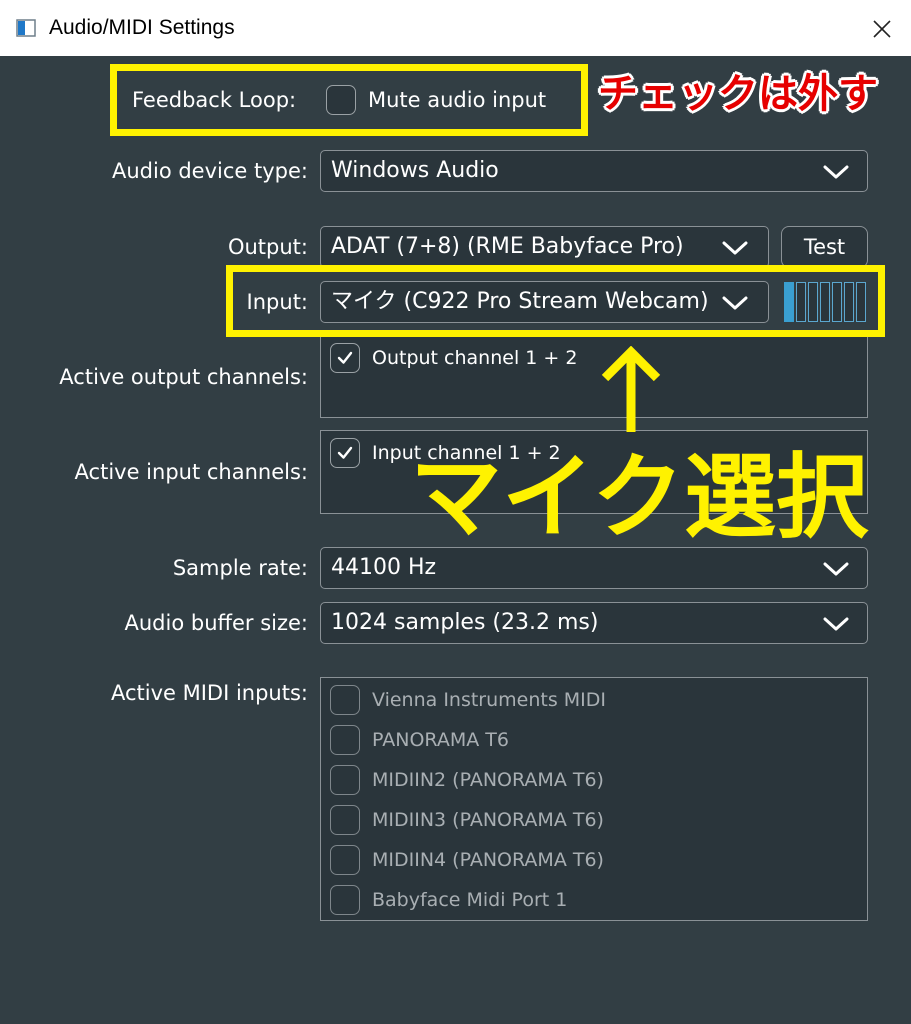 The width and height of the screenshot is (911, 1024). Describe the element at coordinates (470, 899) in the screenshot. I see `midi-input-label: Babyface Midi Port 1` at that location.